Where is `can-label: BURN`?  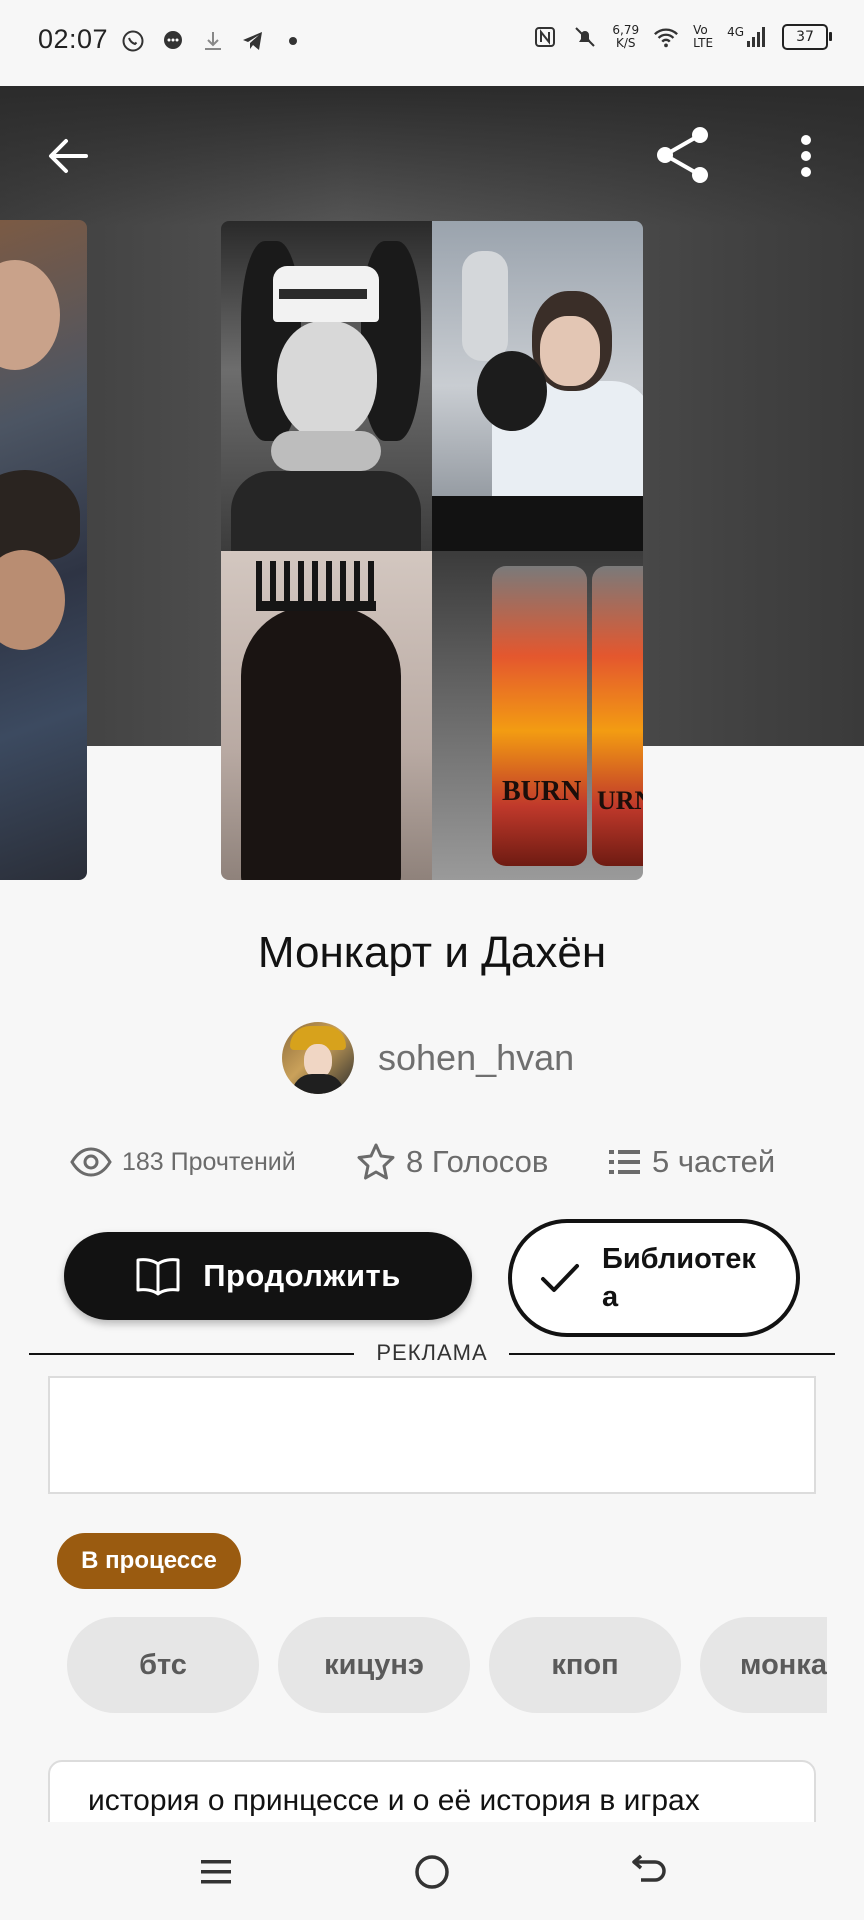 can-label: BURN is located at coordinates (542, 791).